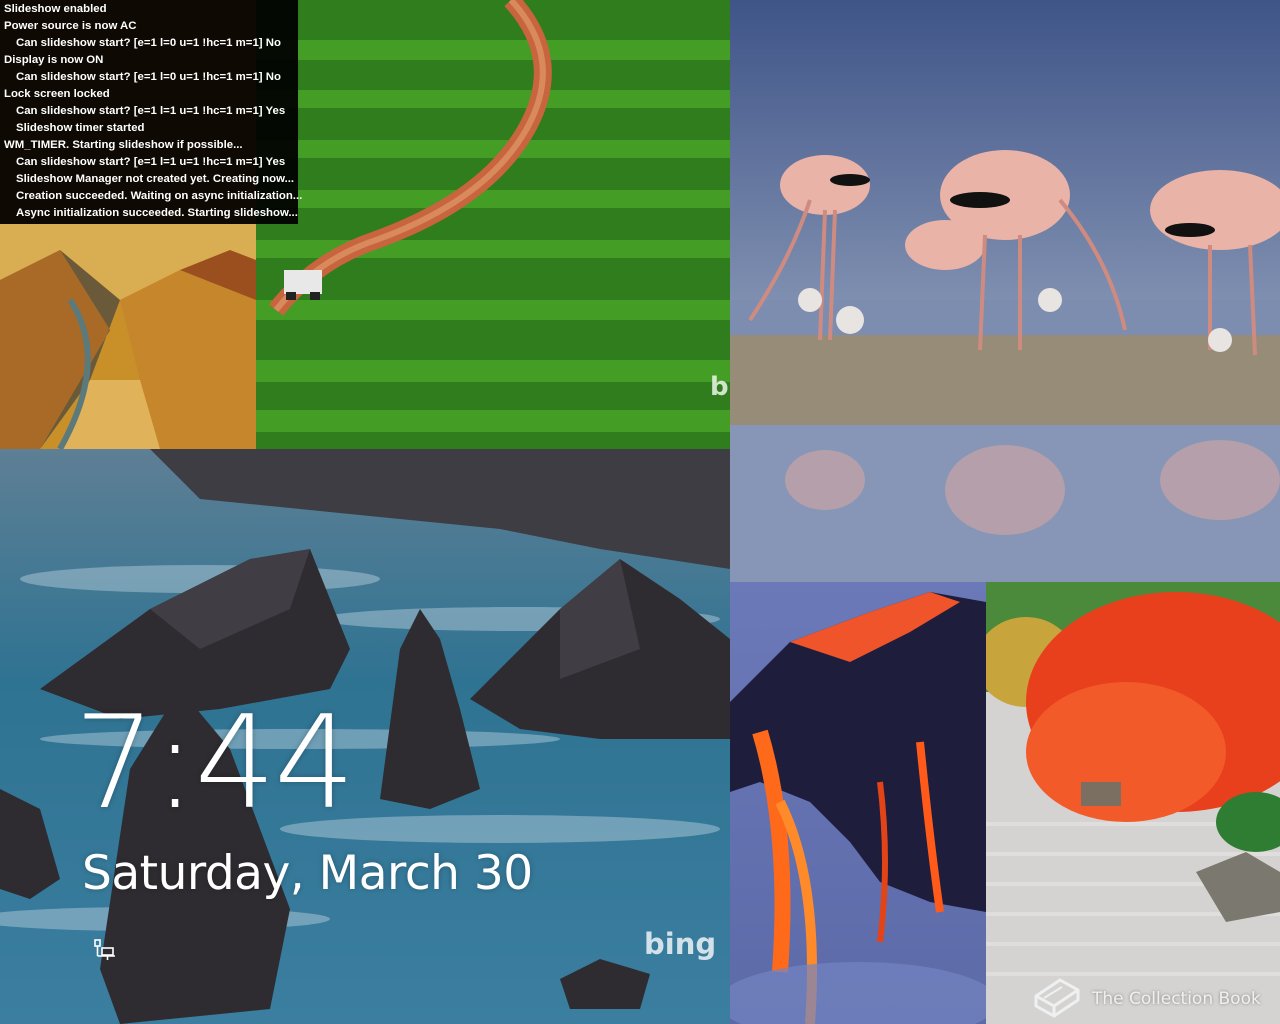  What do you see at coordinates (55, 9) in the screenshot?
I see `debug-log-line: Slideshow enabled` at bounding box center [55, 9].